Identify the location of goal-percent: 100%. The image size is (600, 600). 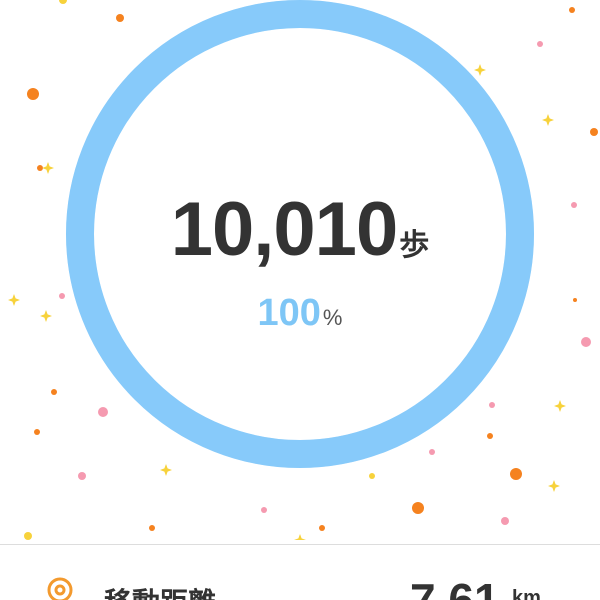
(300, 313).